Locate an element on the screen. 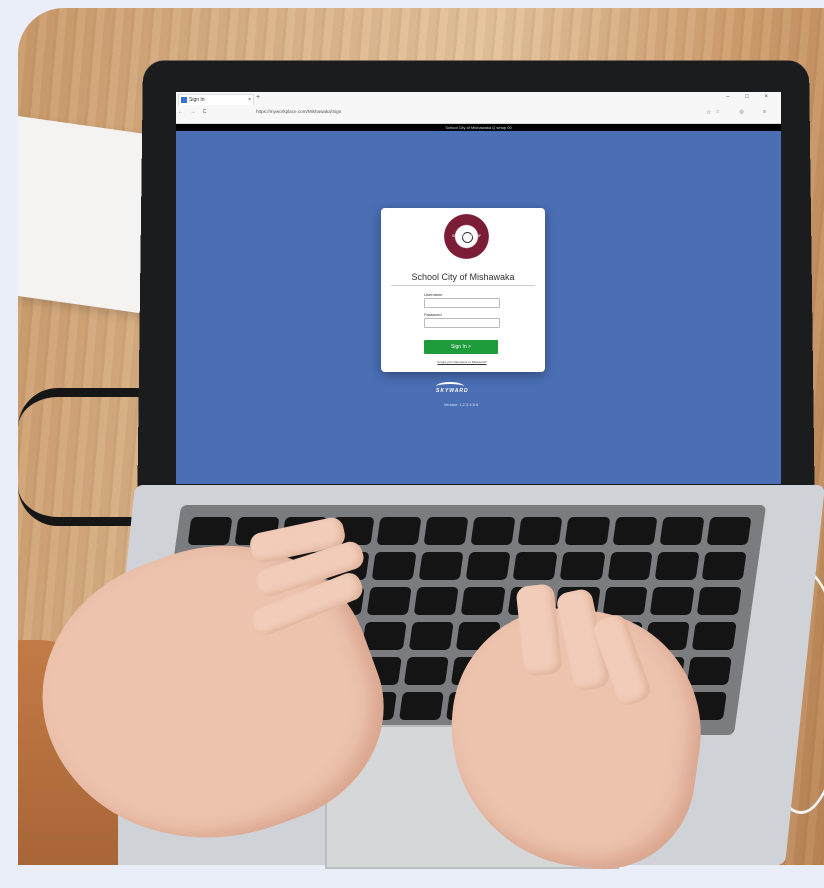 Image resolution: width=824 pixels, height=888 pixels. password-input is located at coordinates (462, 323).